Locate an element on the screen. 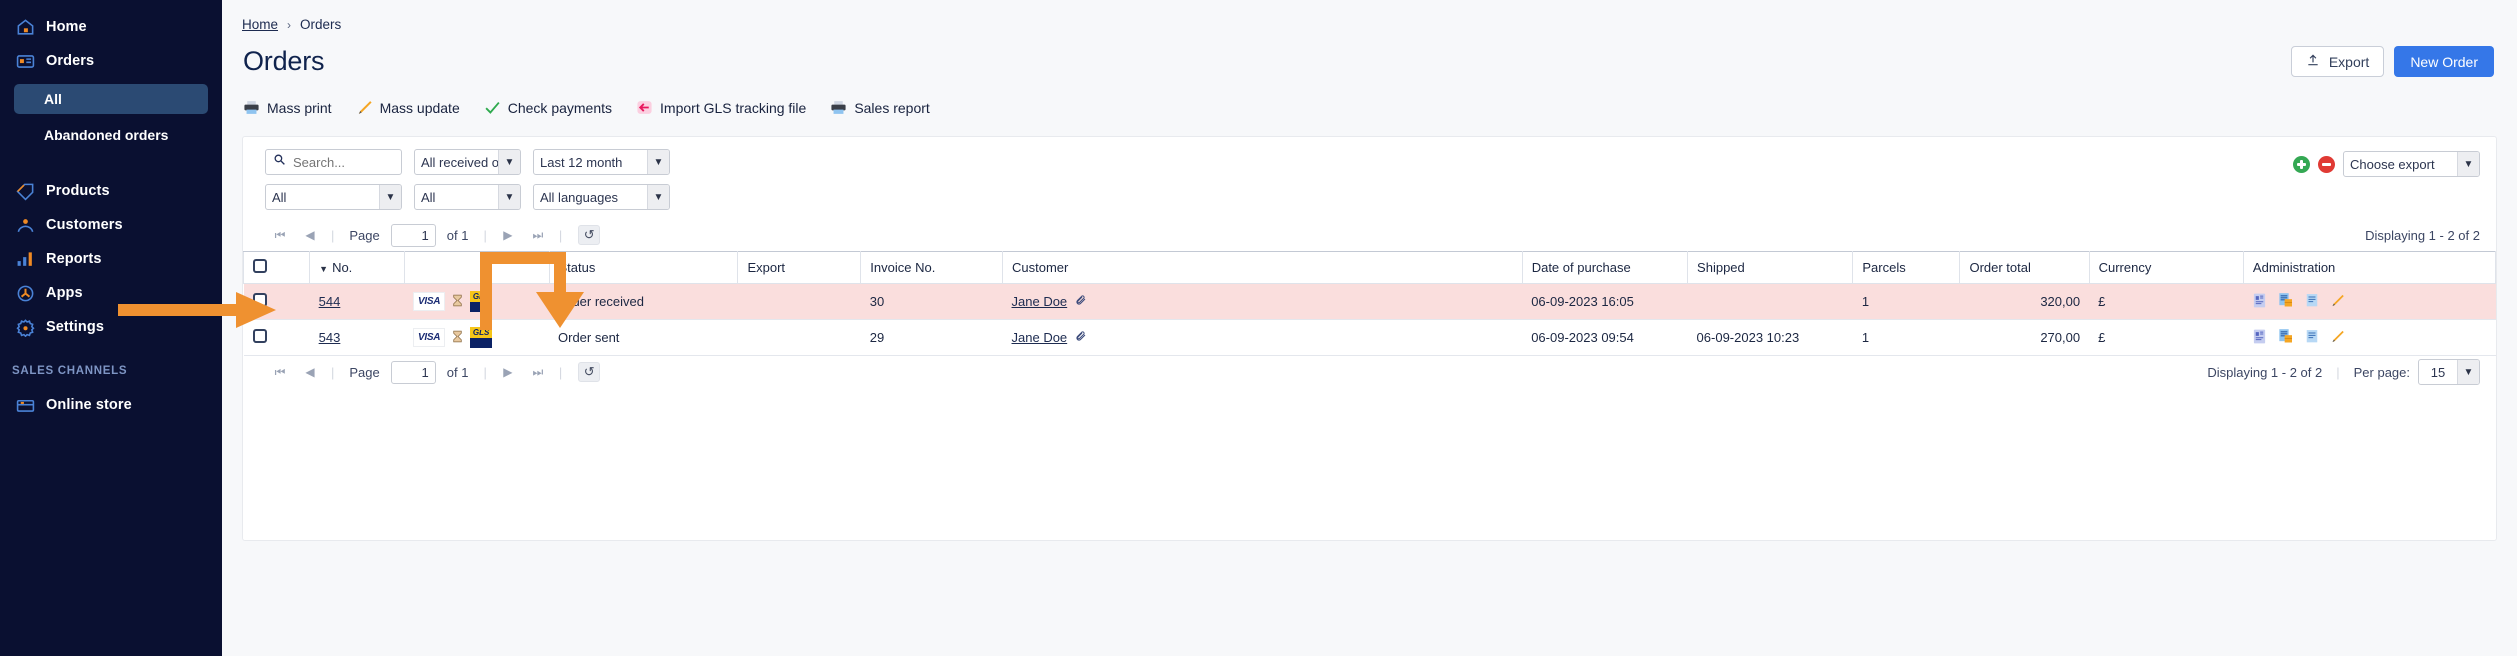 The image size is (2517, 656). status-filter-select: All received or ▼ is located at coordinates (467, 162).